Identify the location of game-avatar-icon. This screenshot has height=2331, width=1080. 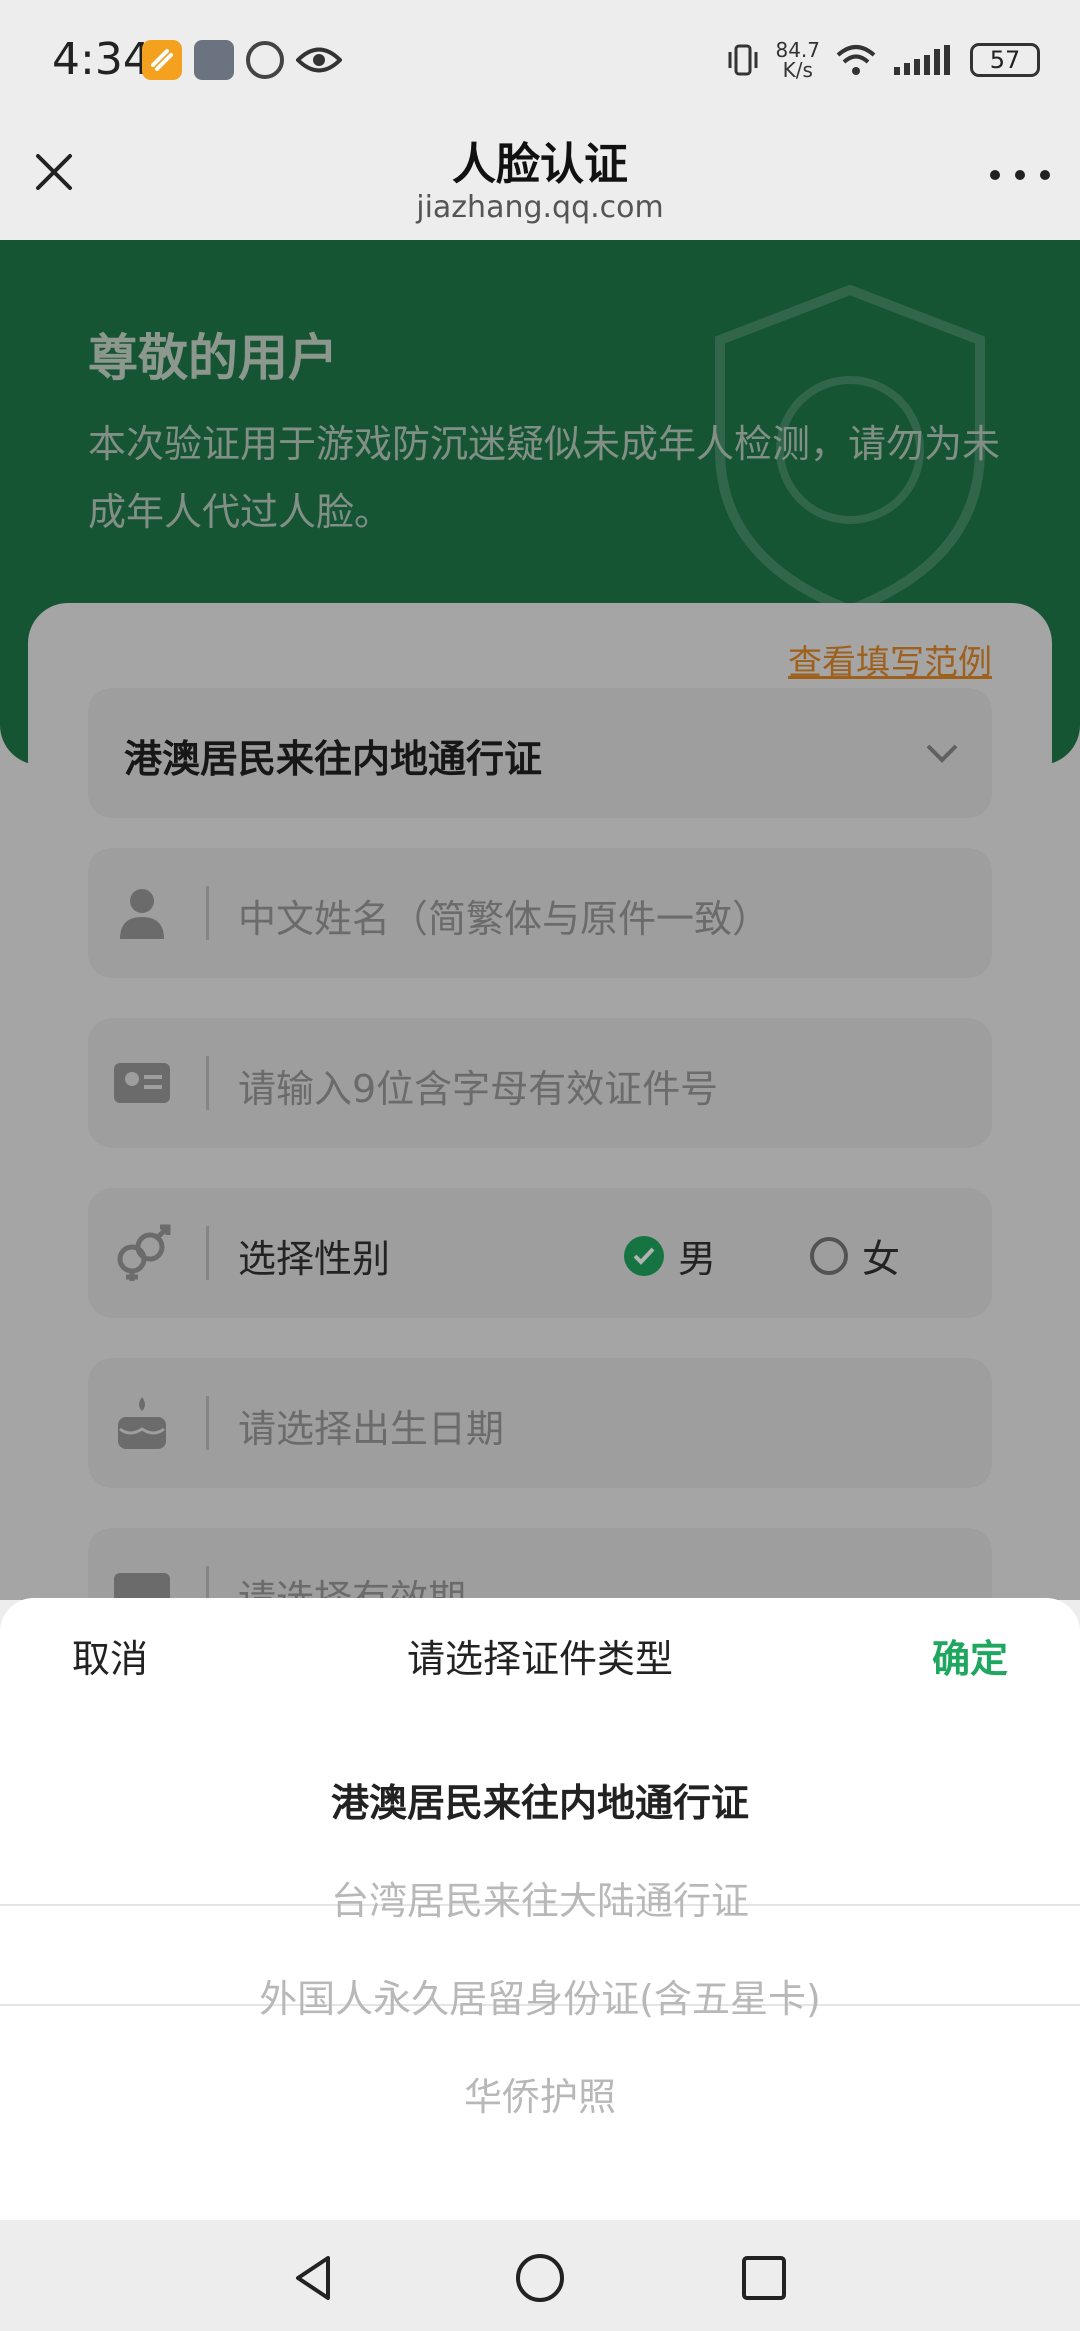
(214, 60).